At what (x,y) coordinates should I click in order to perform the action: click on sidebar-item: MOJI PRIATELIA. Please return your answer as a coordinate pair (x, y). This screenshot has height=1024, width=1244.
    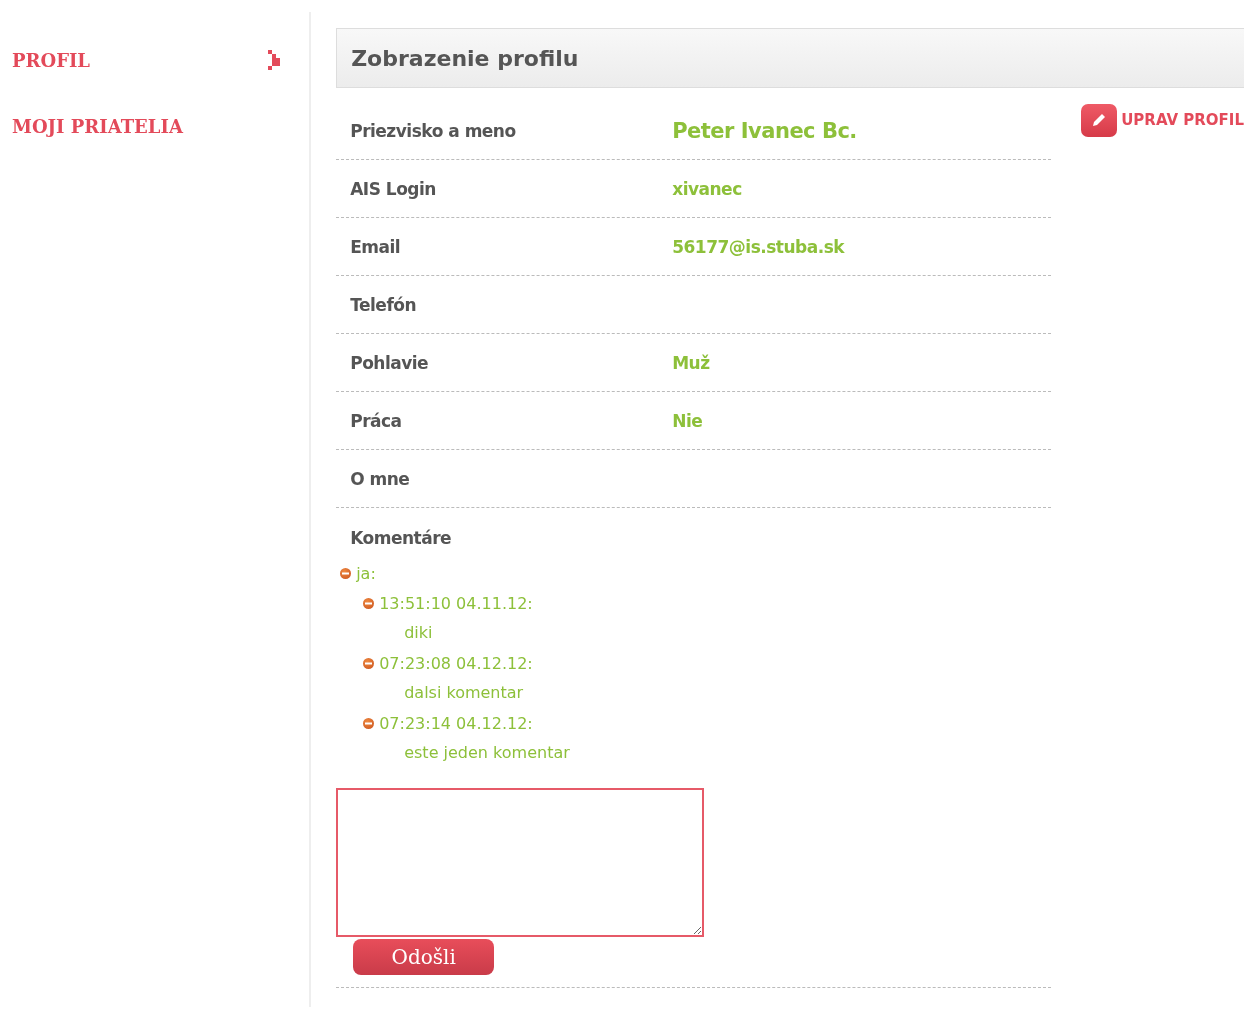
    Looking at the image, I should click on (155, 126).